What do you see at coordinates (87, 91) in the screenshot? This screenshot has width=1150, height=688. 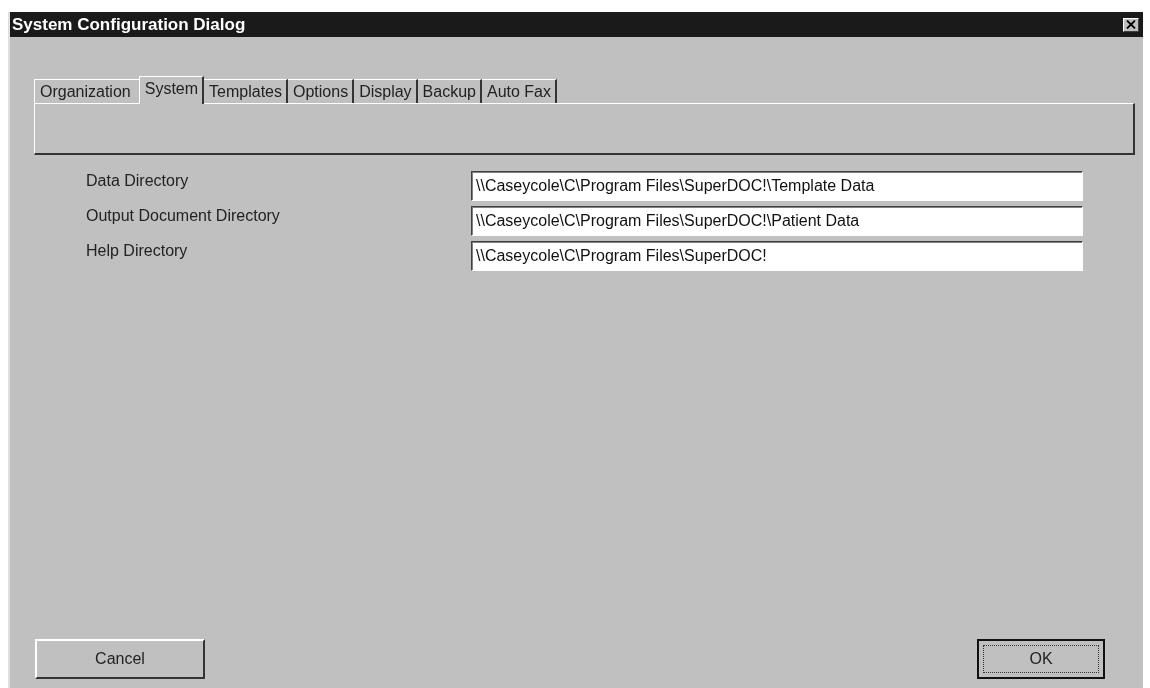 I see `tab: Organization` at bounding box center [87, 91].